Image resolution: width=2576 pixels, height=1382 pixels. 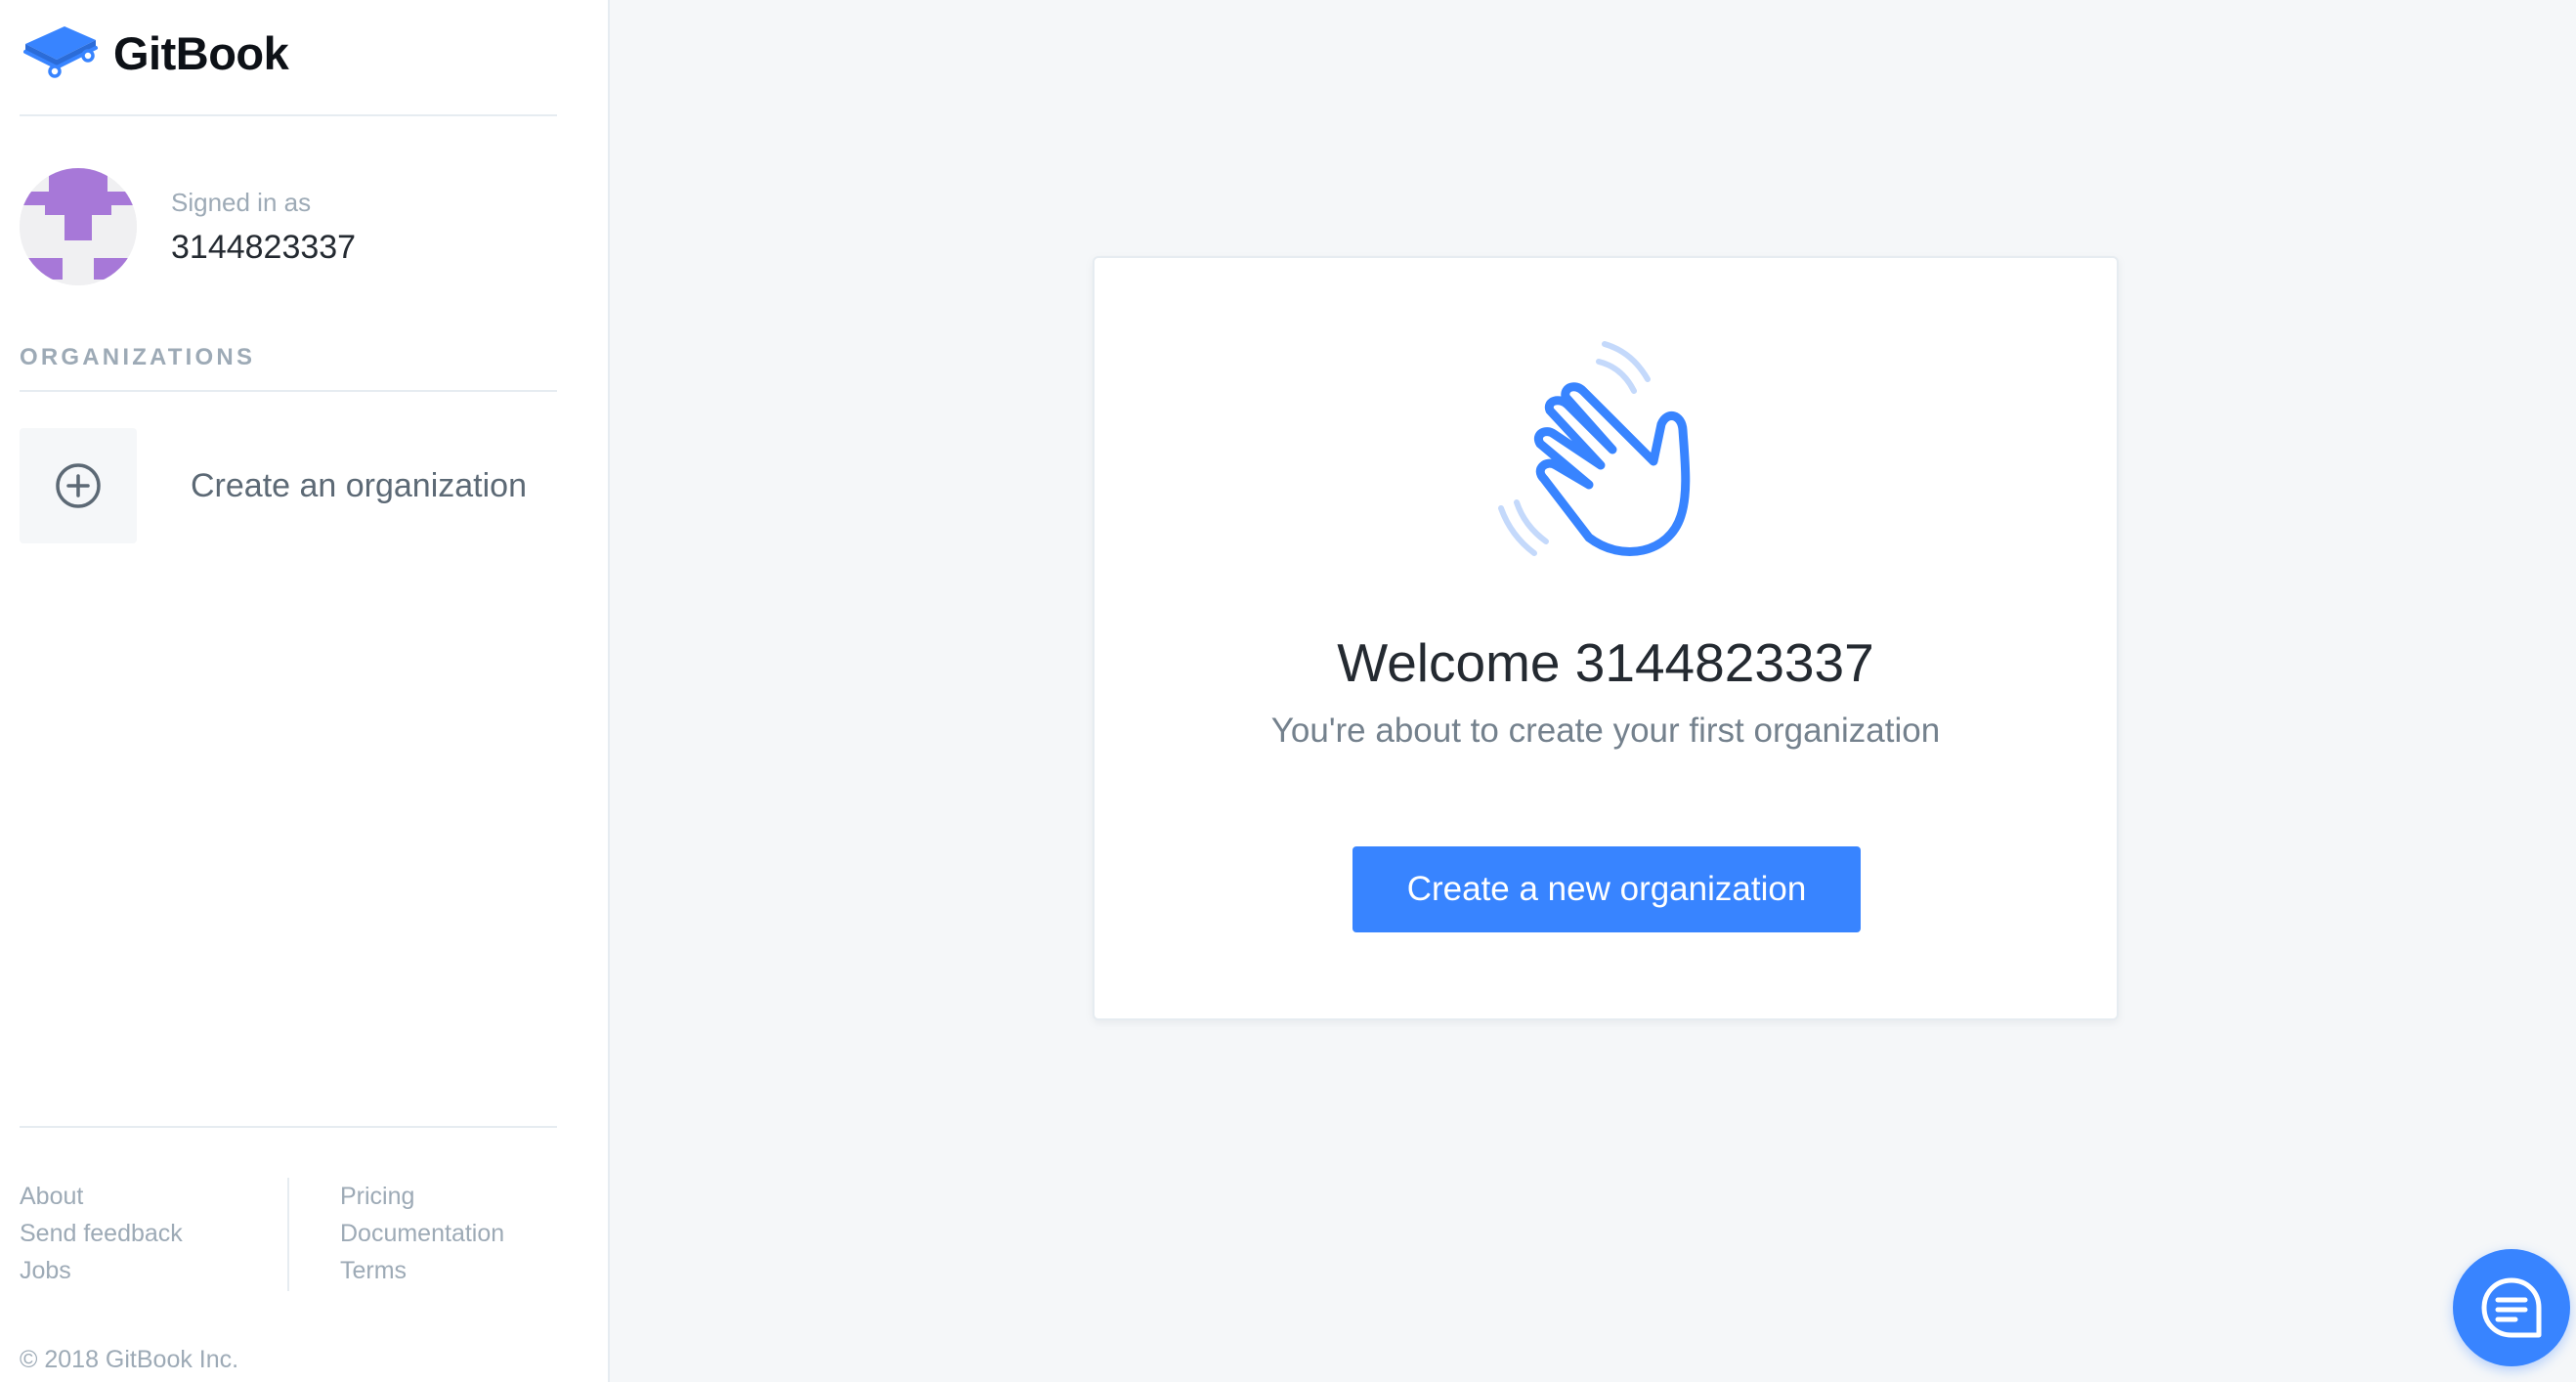 I want to click on brand: GitBook, so click(x=154, y=53).